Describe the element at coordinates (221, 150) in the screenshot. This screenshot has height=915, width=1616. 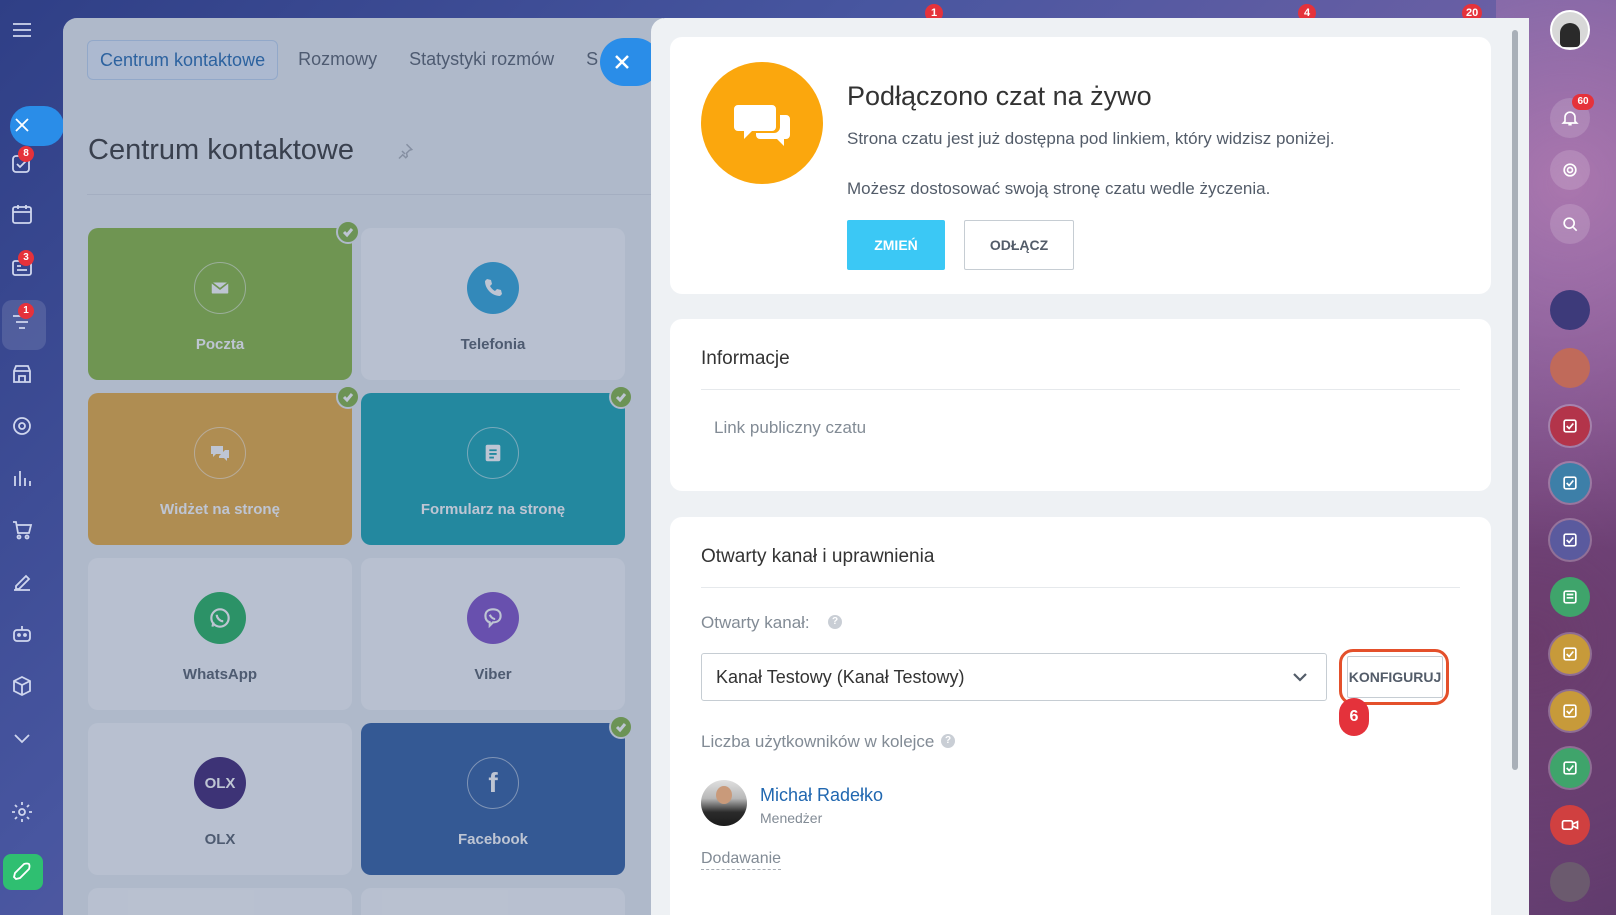
I see `page-title: Centrum kontaktowe` at that location.